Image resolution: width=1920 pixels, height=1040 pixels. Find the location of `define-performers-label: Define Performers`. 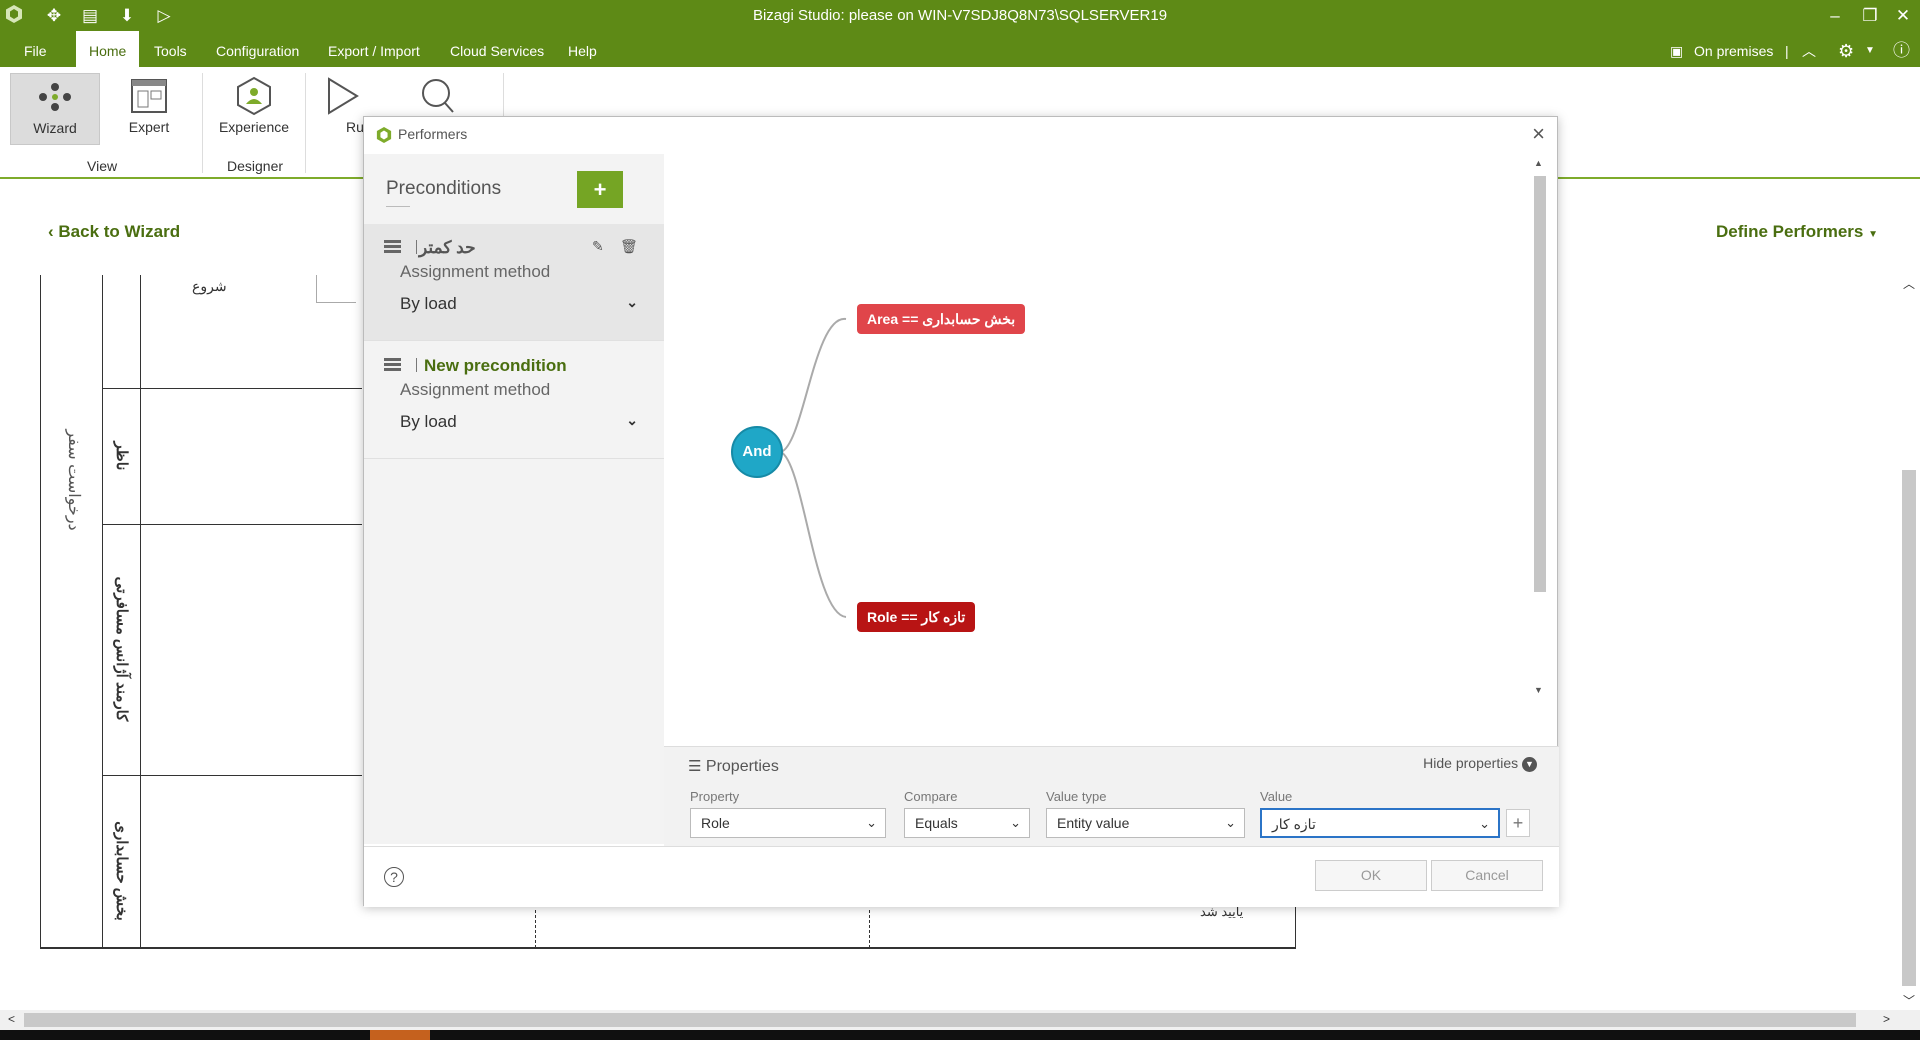

define-performers-label: Define Performers is located at coordinates (1789, 231).